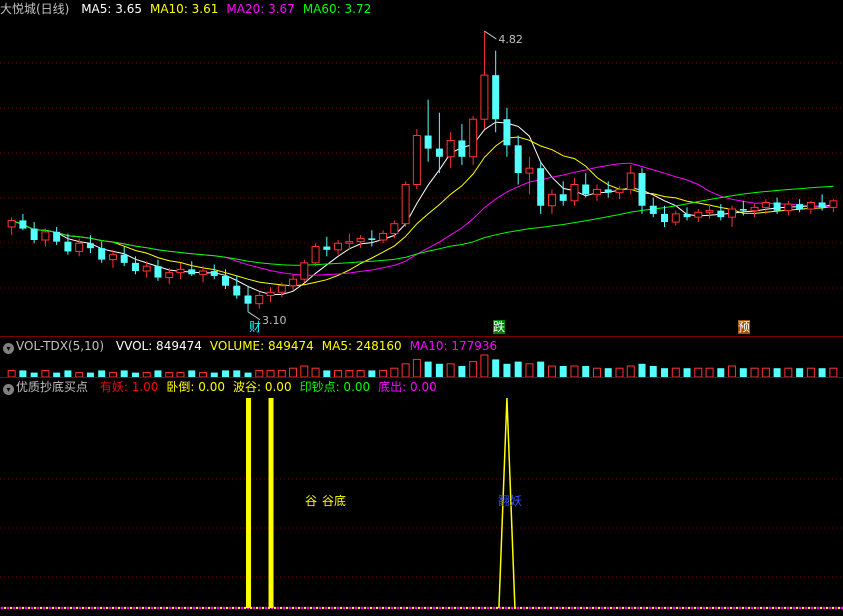 The width and height of the screenshot is (843, 616). I want to click on marker-yu: 预, so click(744, 327).